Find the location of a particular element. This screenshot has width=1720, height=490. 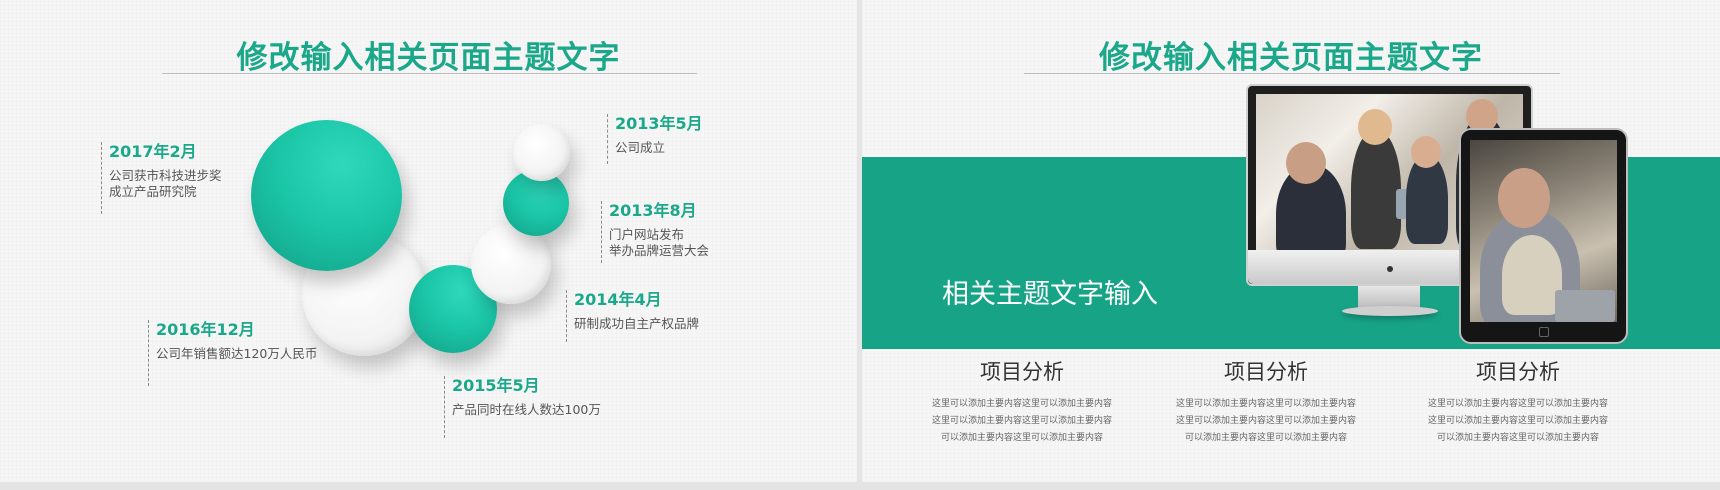

timeline-entry-2016-12: 2016年12月 公司年销售额达120万人民币 is located at coordinates (232, 353).